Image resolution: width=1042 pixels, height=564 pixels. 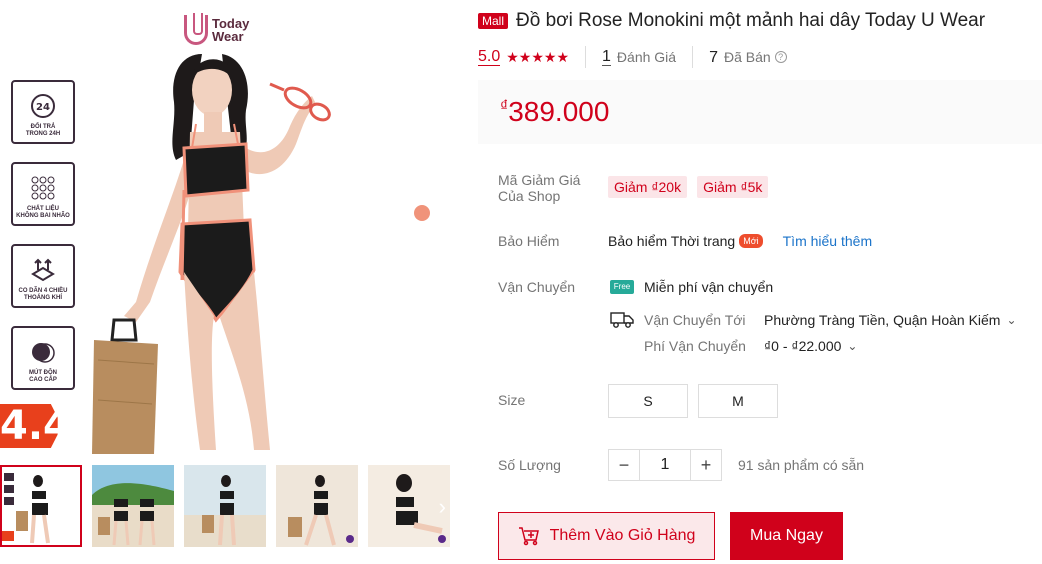 What do you see at coordinates (706, 465) in the screenshot?
I see `increase-button: +` at bounding box center [706, 465].